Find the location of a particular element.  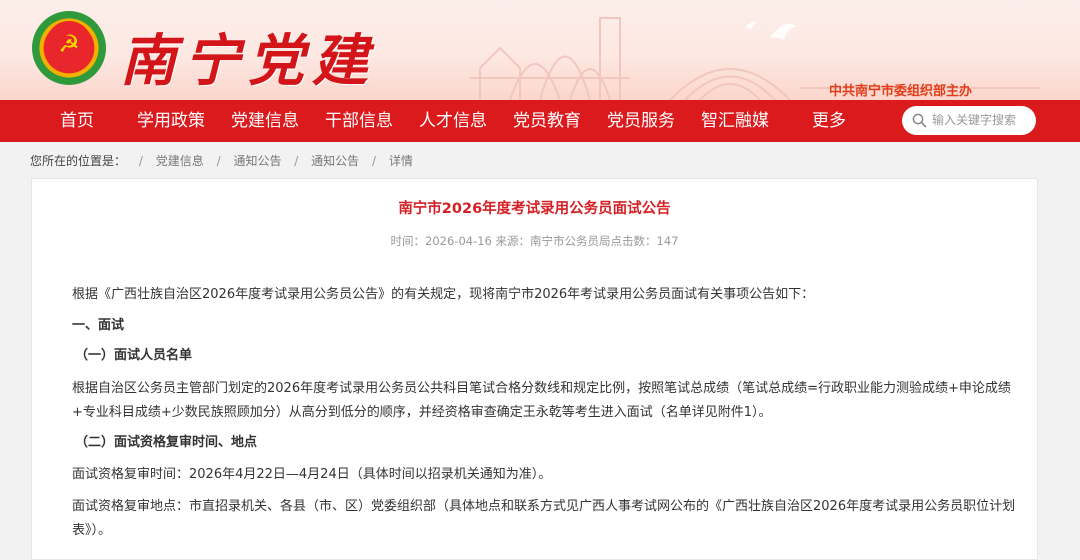

nav-item-cadre: 干部信息 is located at coordinates (359, 121).